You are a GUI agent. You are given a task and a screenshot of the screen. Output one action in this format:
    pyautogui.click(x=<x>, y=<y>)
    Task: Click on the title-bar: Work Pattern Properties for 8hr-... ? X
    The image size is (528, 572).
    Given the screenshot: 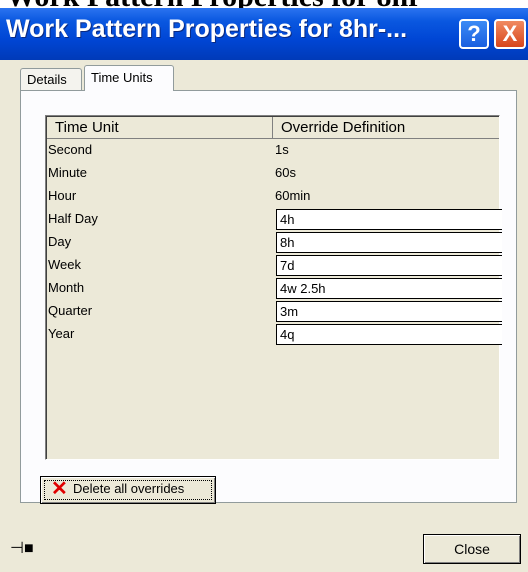 What is the action you would take?
    pyautogui.click(x=264, y=34)
    